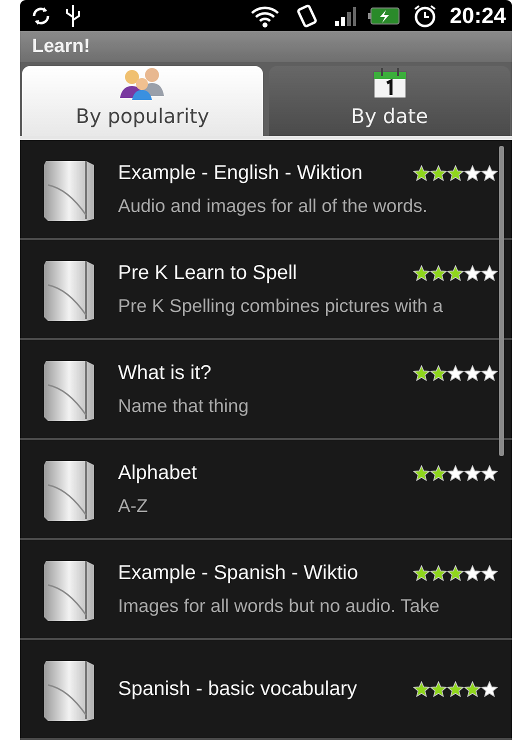 The image size is (522, 740). Describe the element at coordinates (425, 15) in the screenshot. I see `alarm-icon` at that location.